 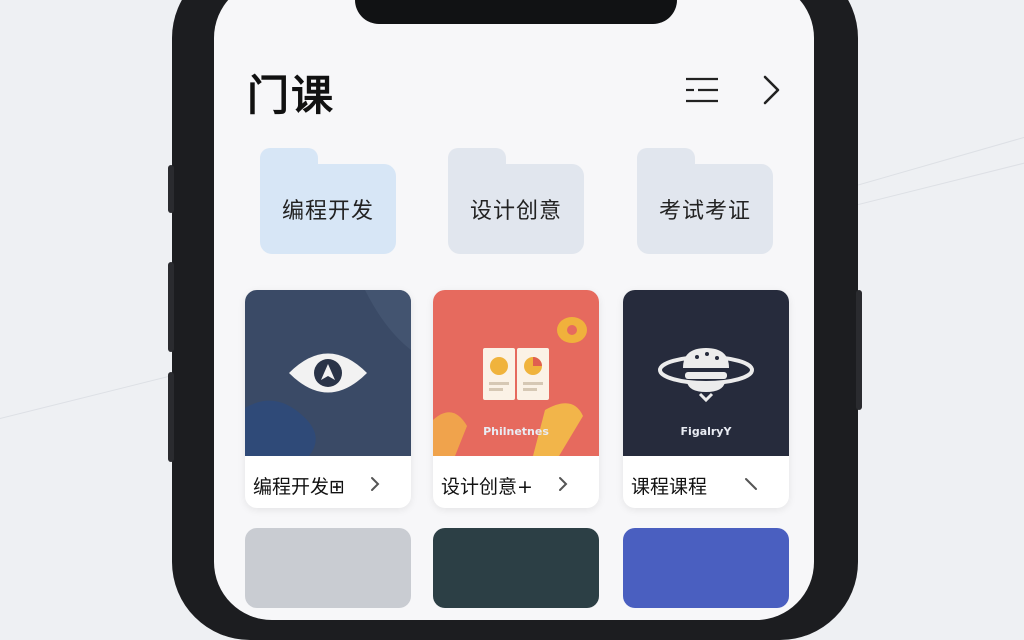 I want to click on category-folder-exams: 考试考证, so click(x=705, y=201).